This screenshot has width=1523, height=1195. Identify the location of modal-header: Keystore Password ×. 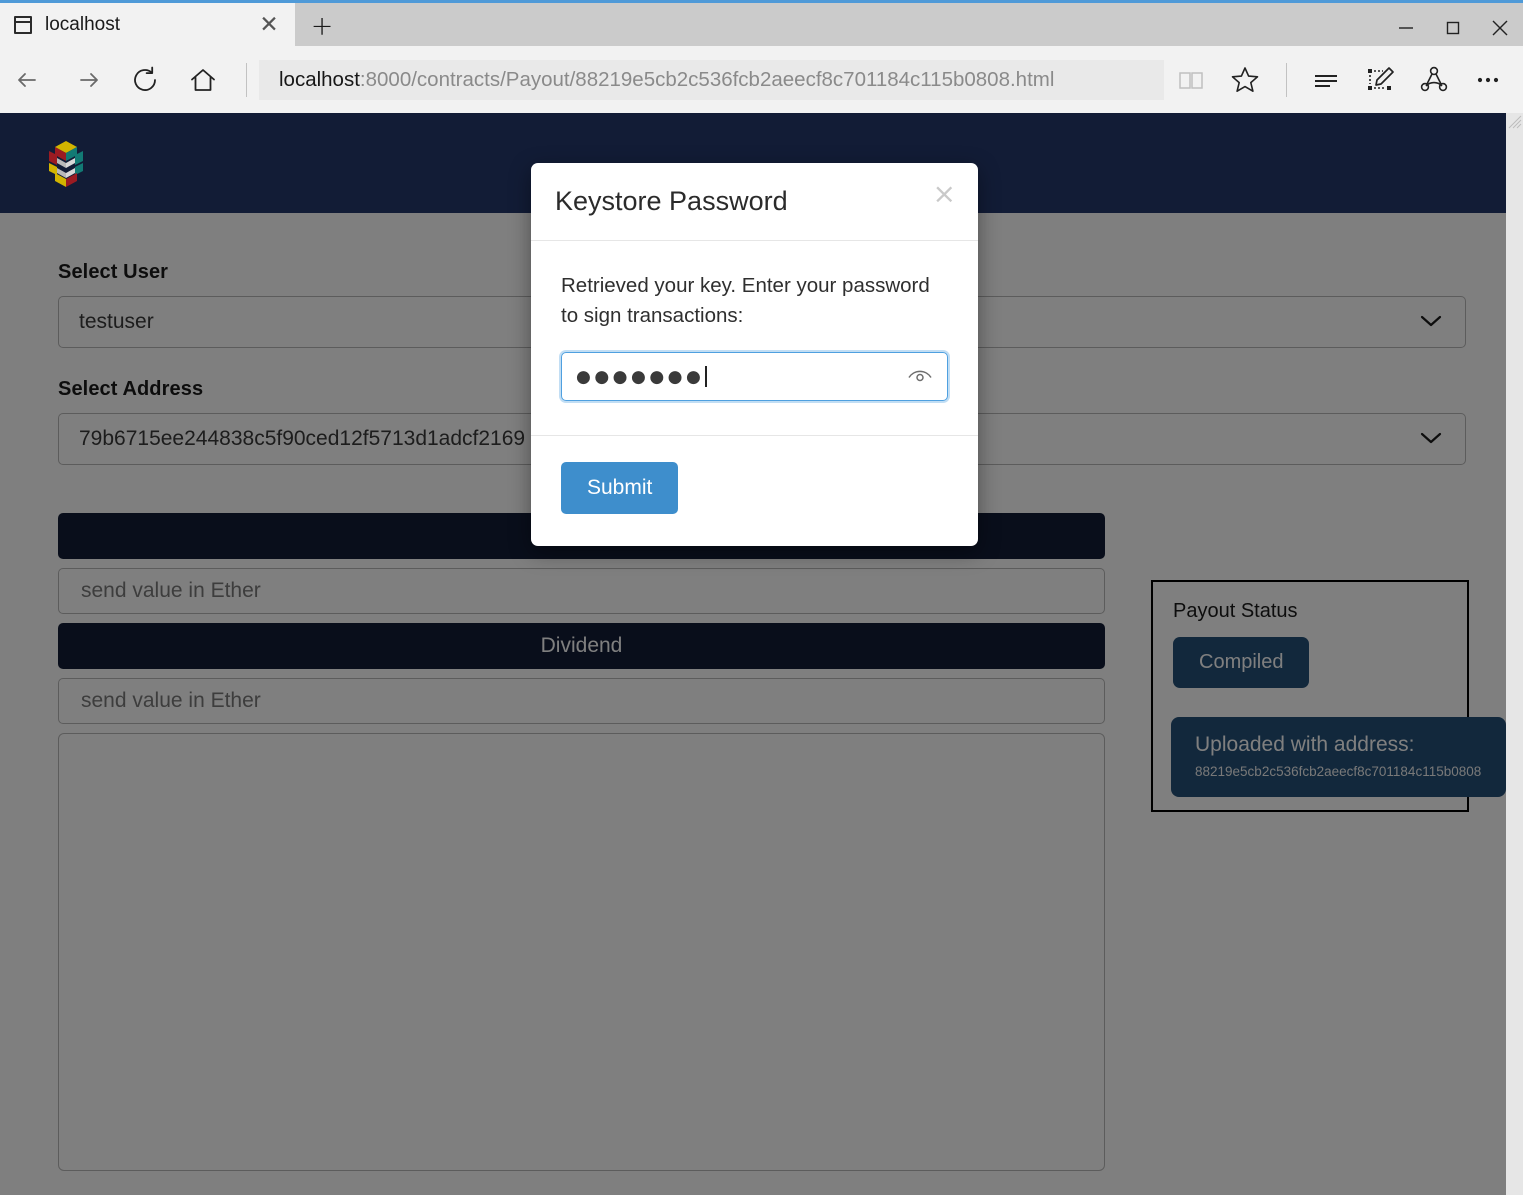
(754, 202).